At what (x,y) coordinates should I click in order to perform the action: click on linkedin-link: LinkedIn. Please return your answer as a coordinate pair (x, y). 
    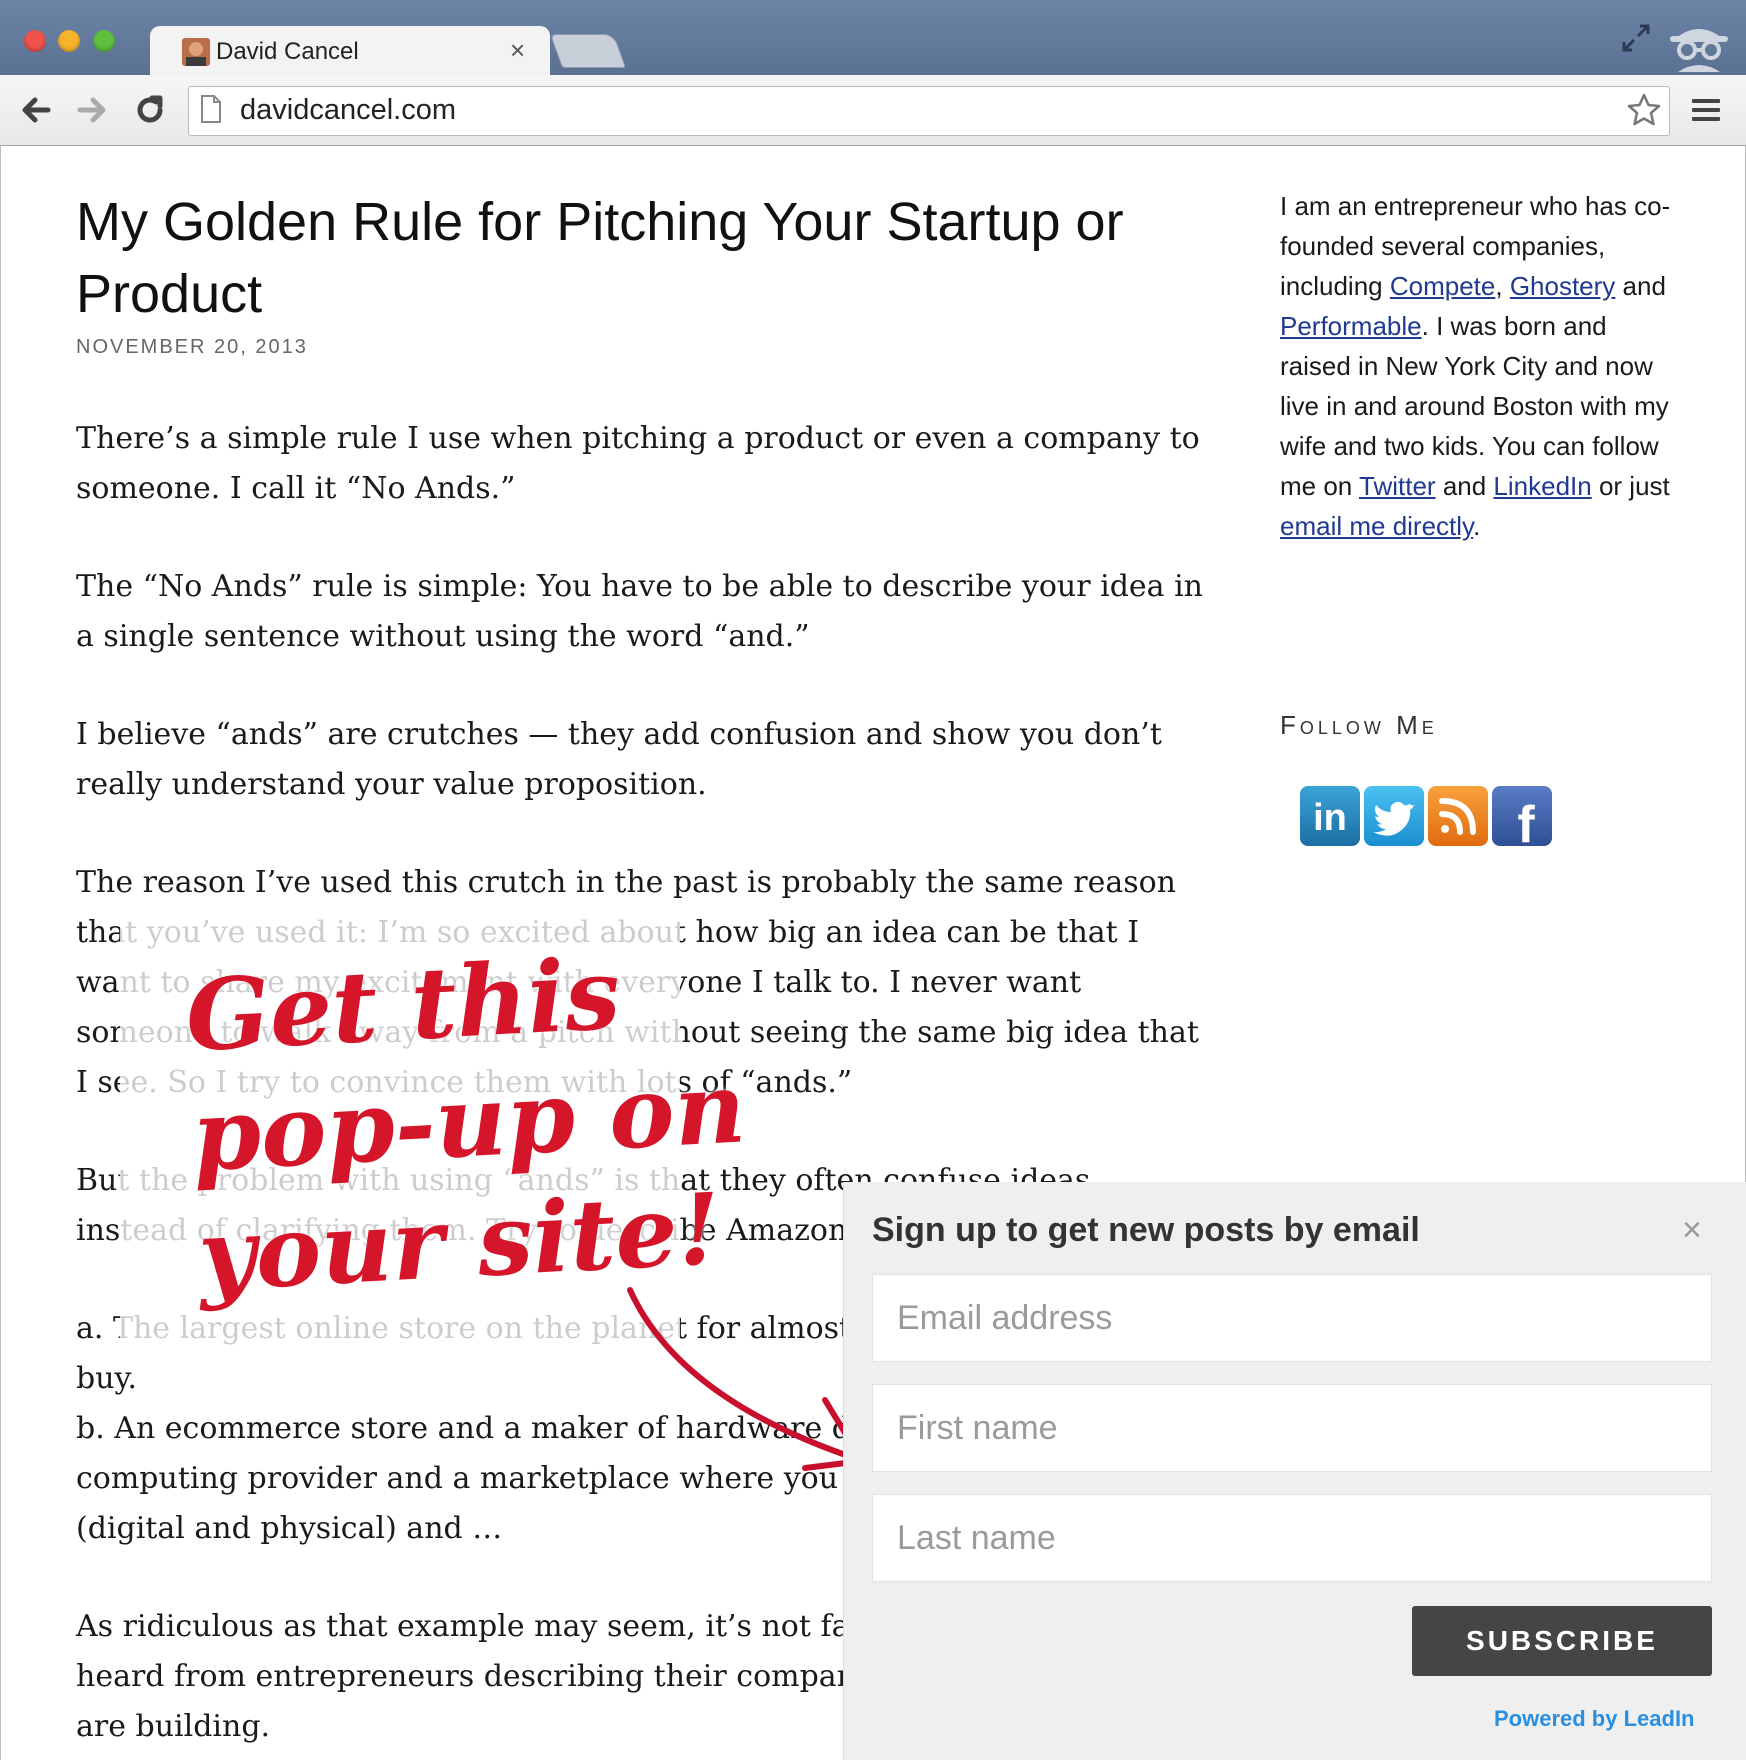
    Looking at the image, I should click on (1542, 486).